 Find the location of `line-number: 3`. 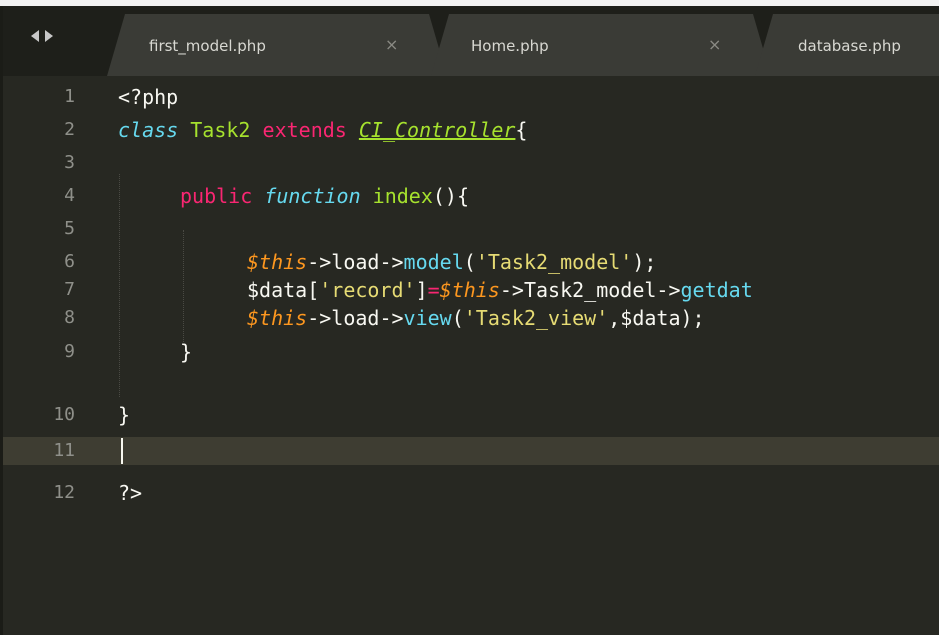

line-number: 3 is located at coordinates (69, 162).